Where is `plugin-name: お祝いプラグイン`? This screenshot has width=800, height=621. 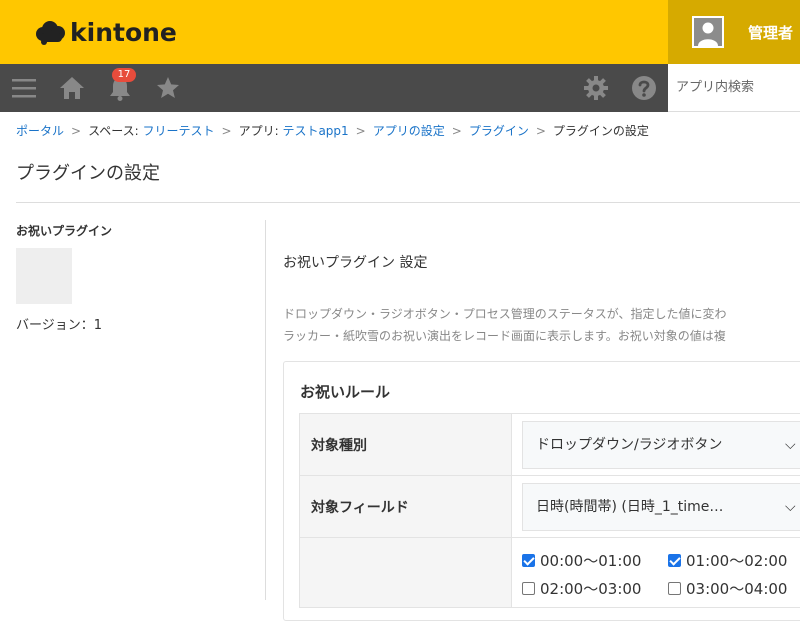
plugin-name: お祝いプラグイン is located at coordinates (64, 230).